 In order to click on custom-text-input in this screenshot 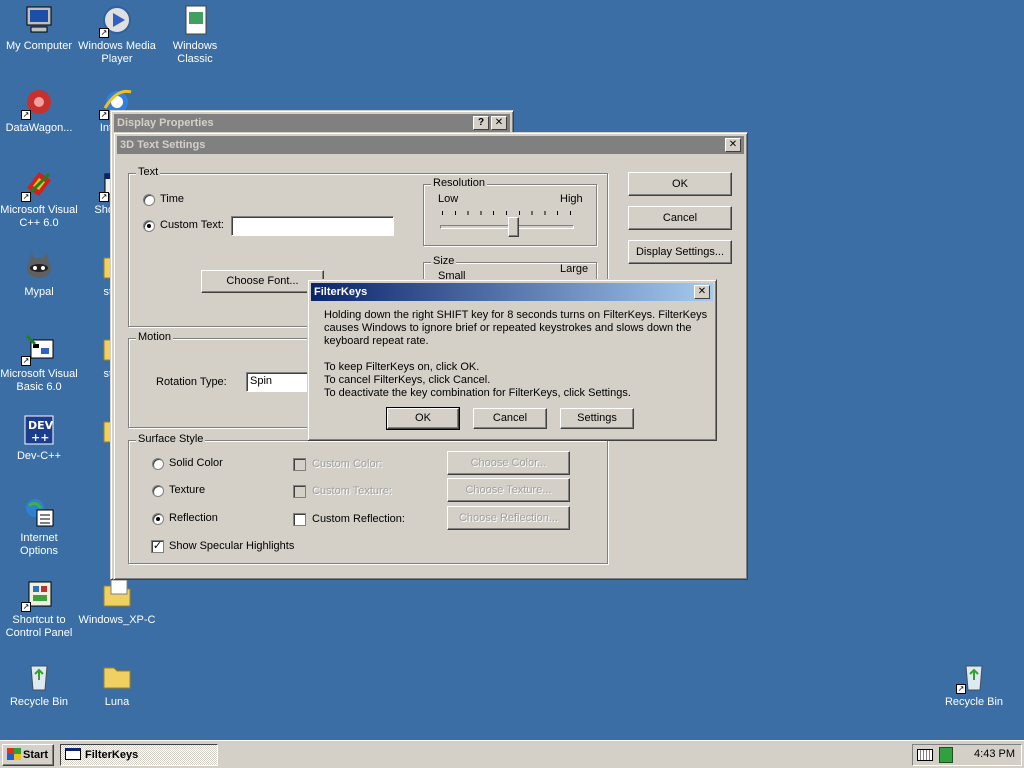, I will do `click(312, 226)`.